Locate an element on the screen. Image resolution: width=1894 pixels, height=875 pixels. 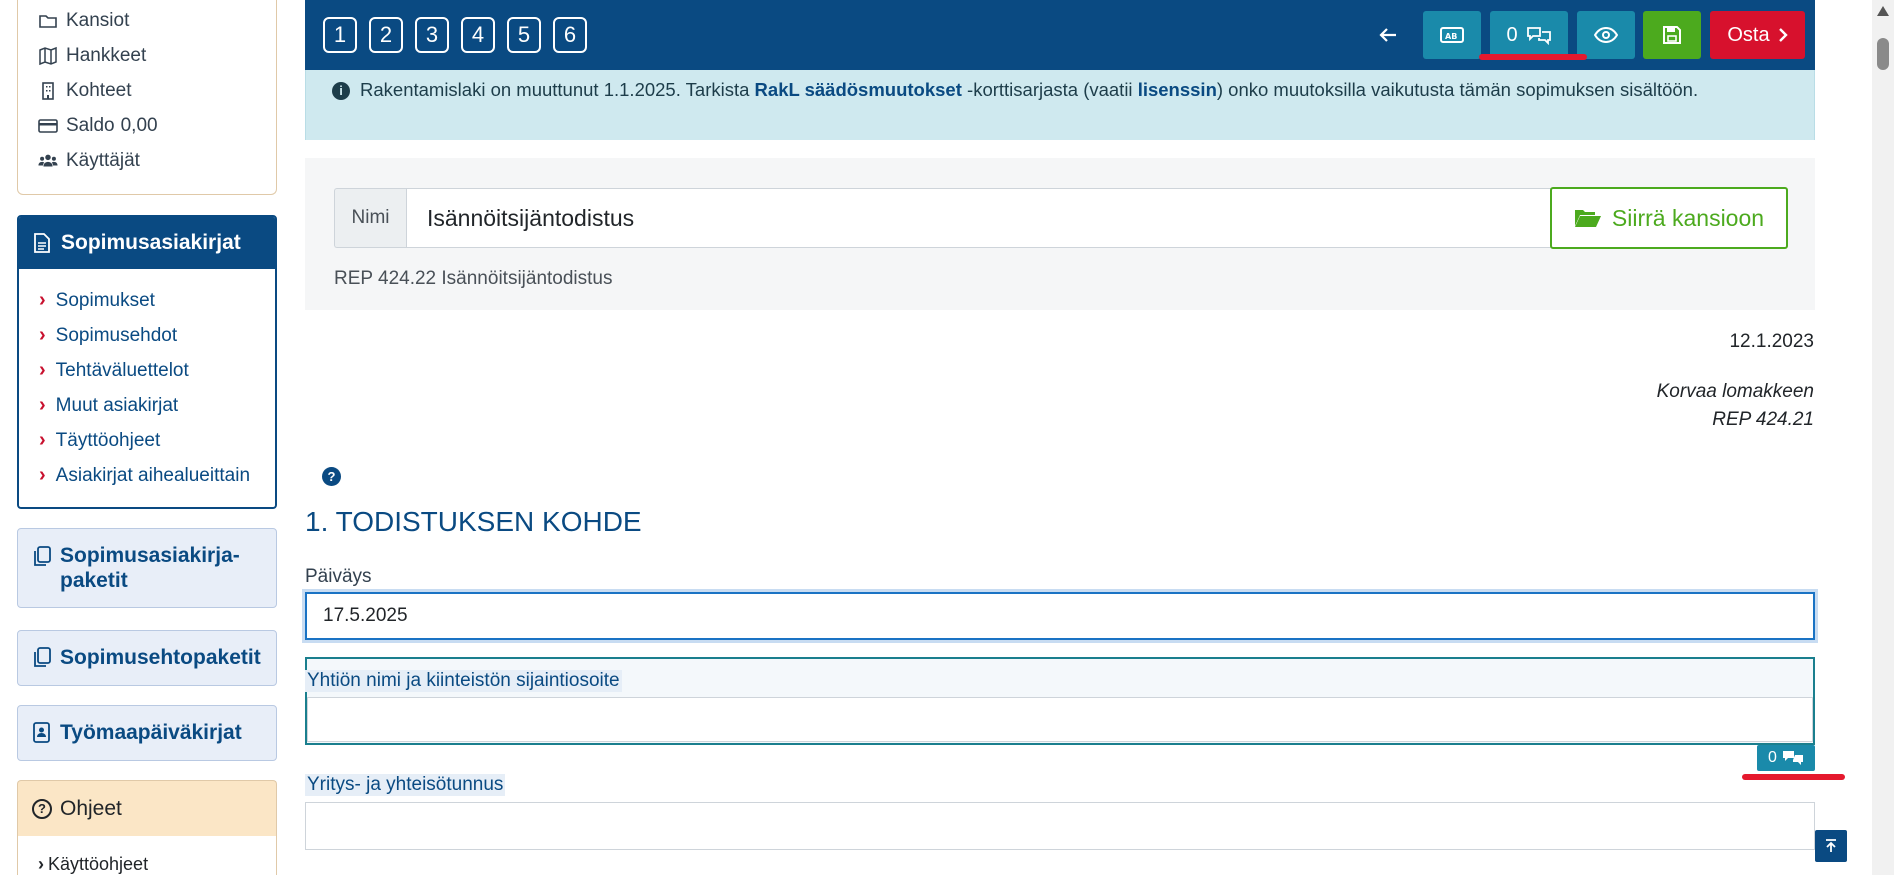
step-1-button: 1 is located at coordinates (340, 35).